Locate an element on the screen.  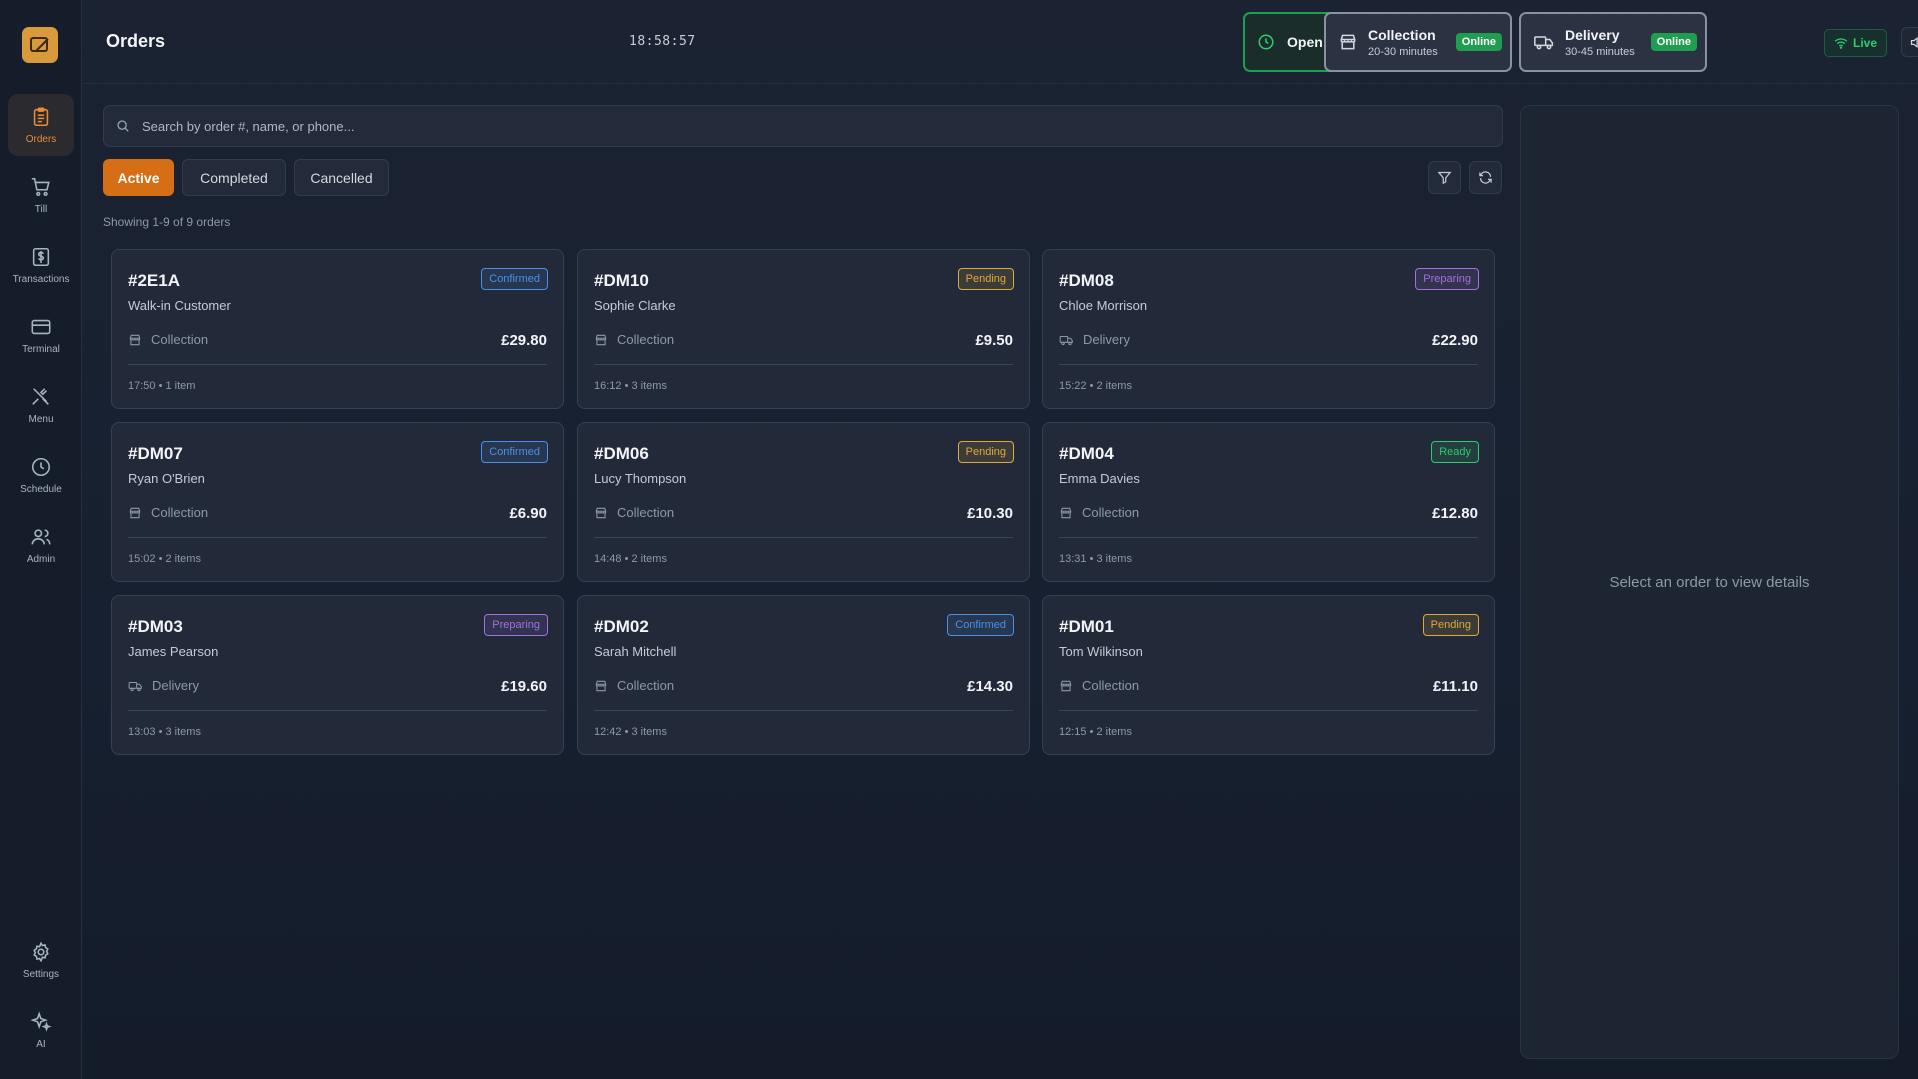
clipboard-icon is located at coordinates (41, 116).